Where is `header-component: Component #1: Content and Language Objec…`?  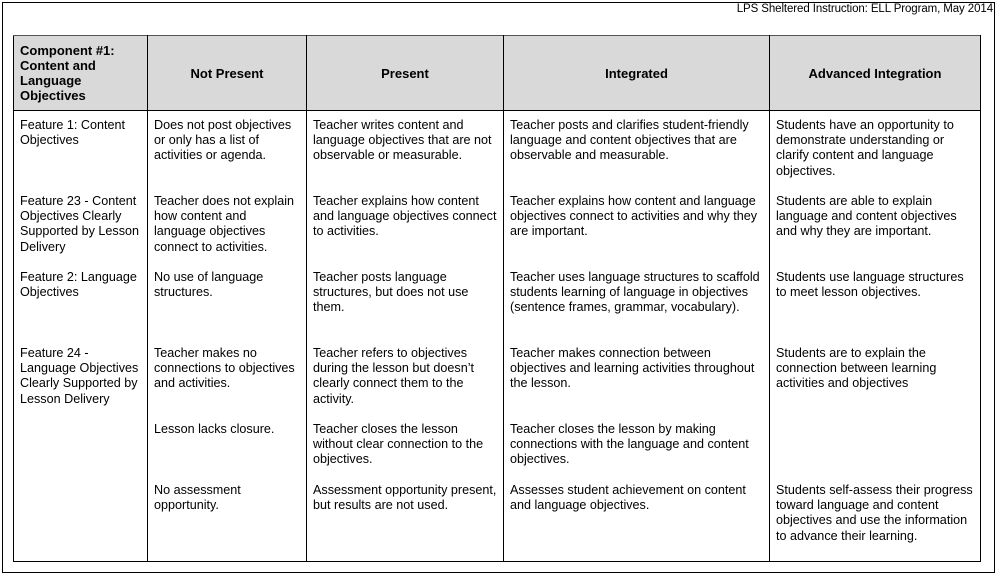
header-component: Component #1: Content and Language Objec… is located at coordinates (80, 73).